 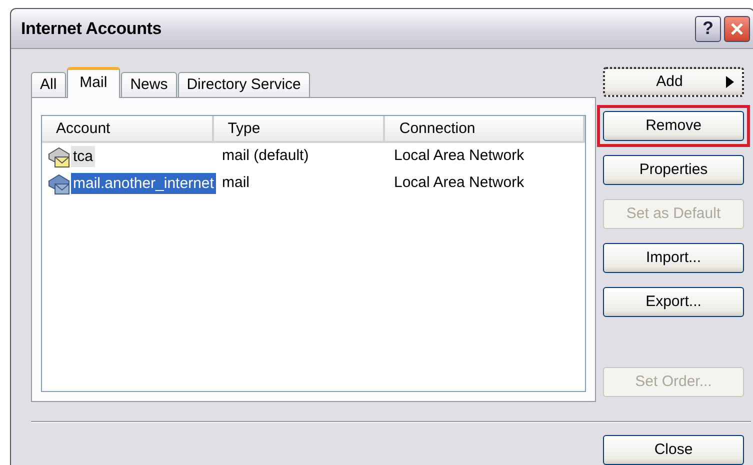 I want to click on push-button: Properties, so click(x=673, y=170).